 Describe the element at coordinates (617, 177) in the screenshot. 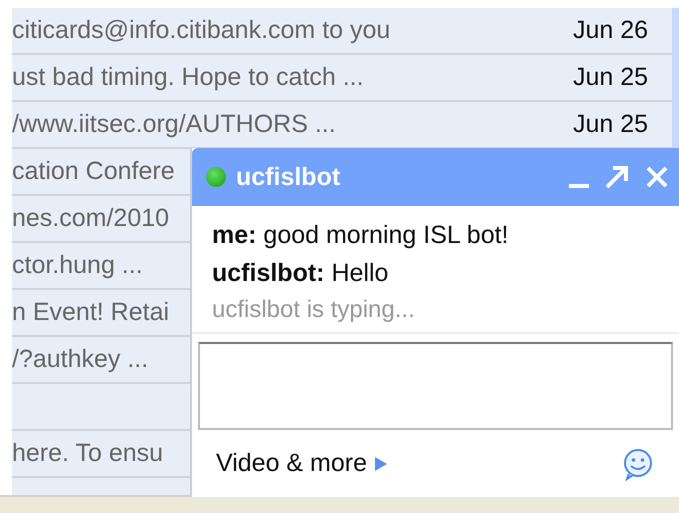

I see `arrow-icon` at that location.